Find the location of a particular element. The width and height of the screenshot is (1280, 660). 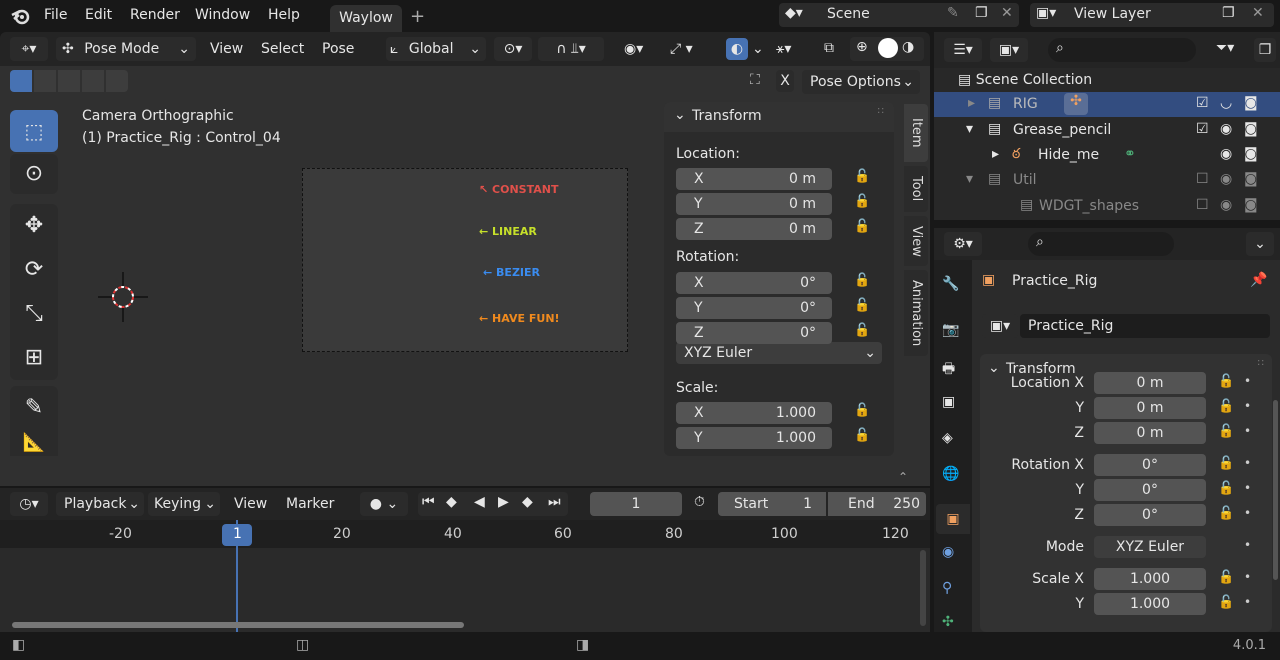

view-layer-selector: ▣▾ View Layer ❐ ✕ is located at coordinates (1152, 15).